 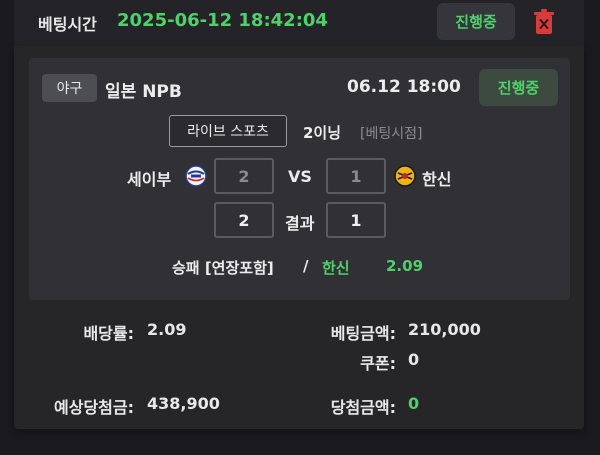 What do you see at coordinates (143, 92) in the screenshot?
I see `league-name: 일본 NPB` at bounding box center [143, 92].